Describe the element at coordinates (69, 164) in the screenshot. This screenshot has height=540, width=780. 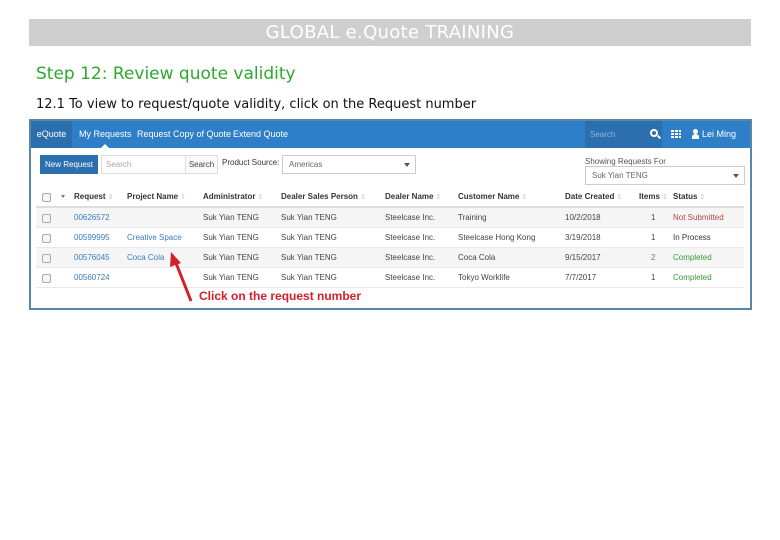
I see `new-request-button: New Request` at that location.